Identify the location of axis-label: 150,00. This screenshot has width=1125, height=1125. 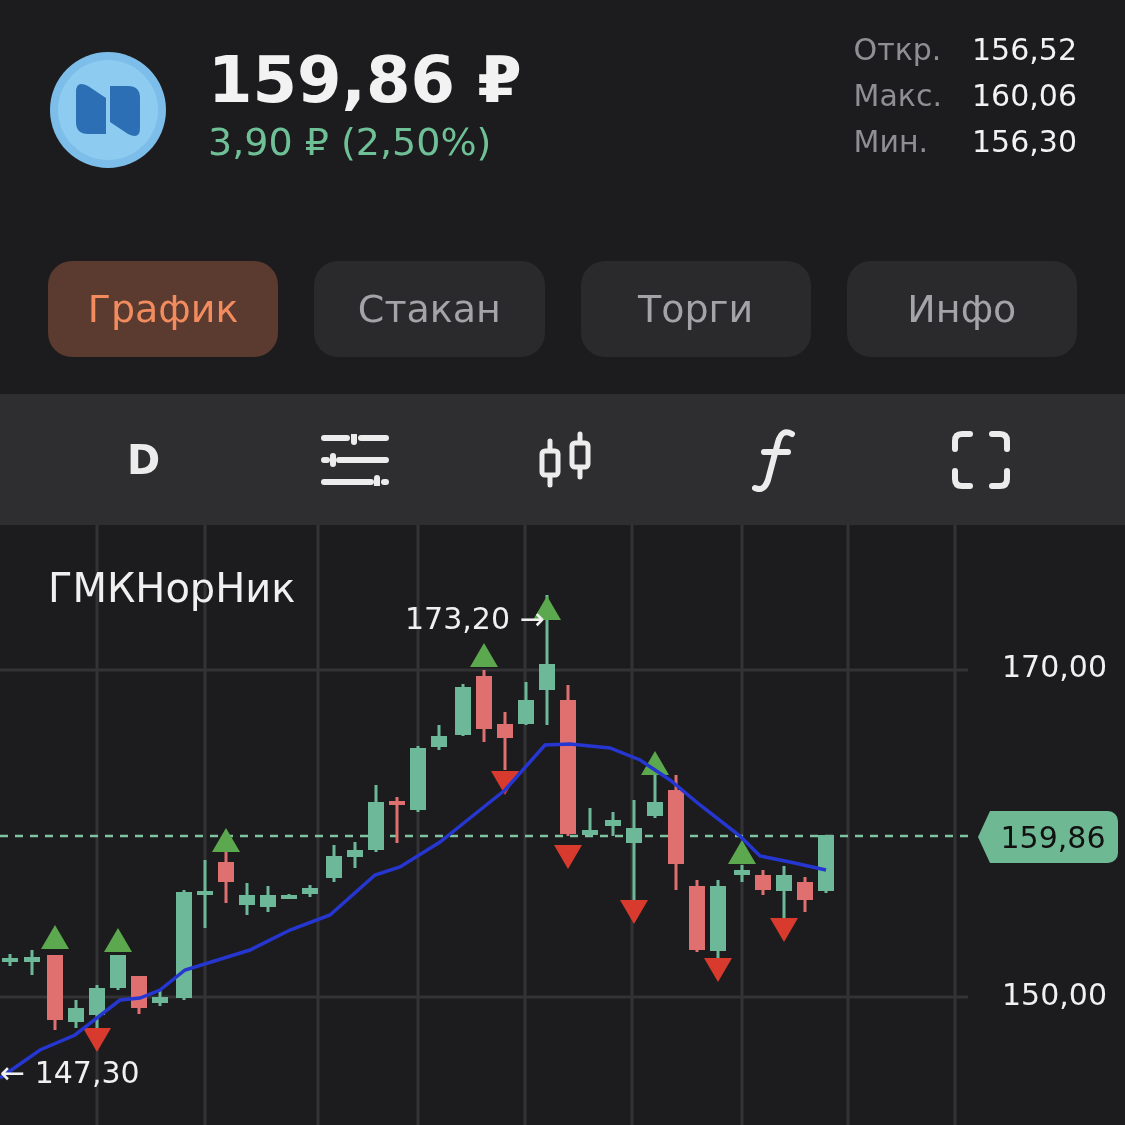
(1054, 994).